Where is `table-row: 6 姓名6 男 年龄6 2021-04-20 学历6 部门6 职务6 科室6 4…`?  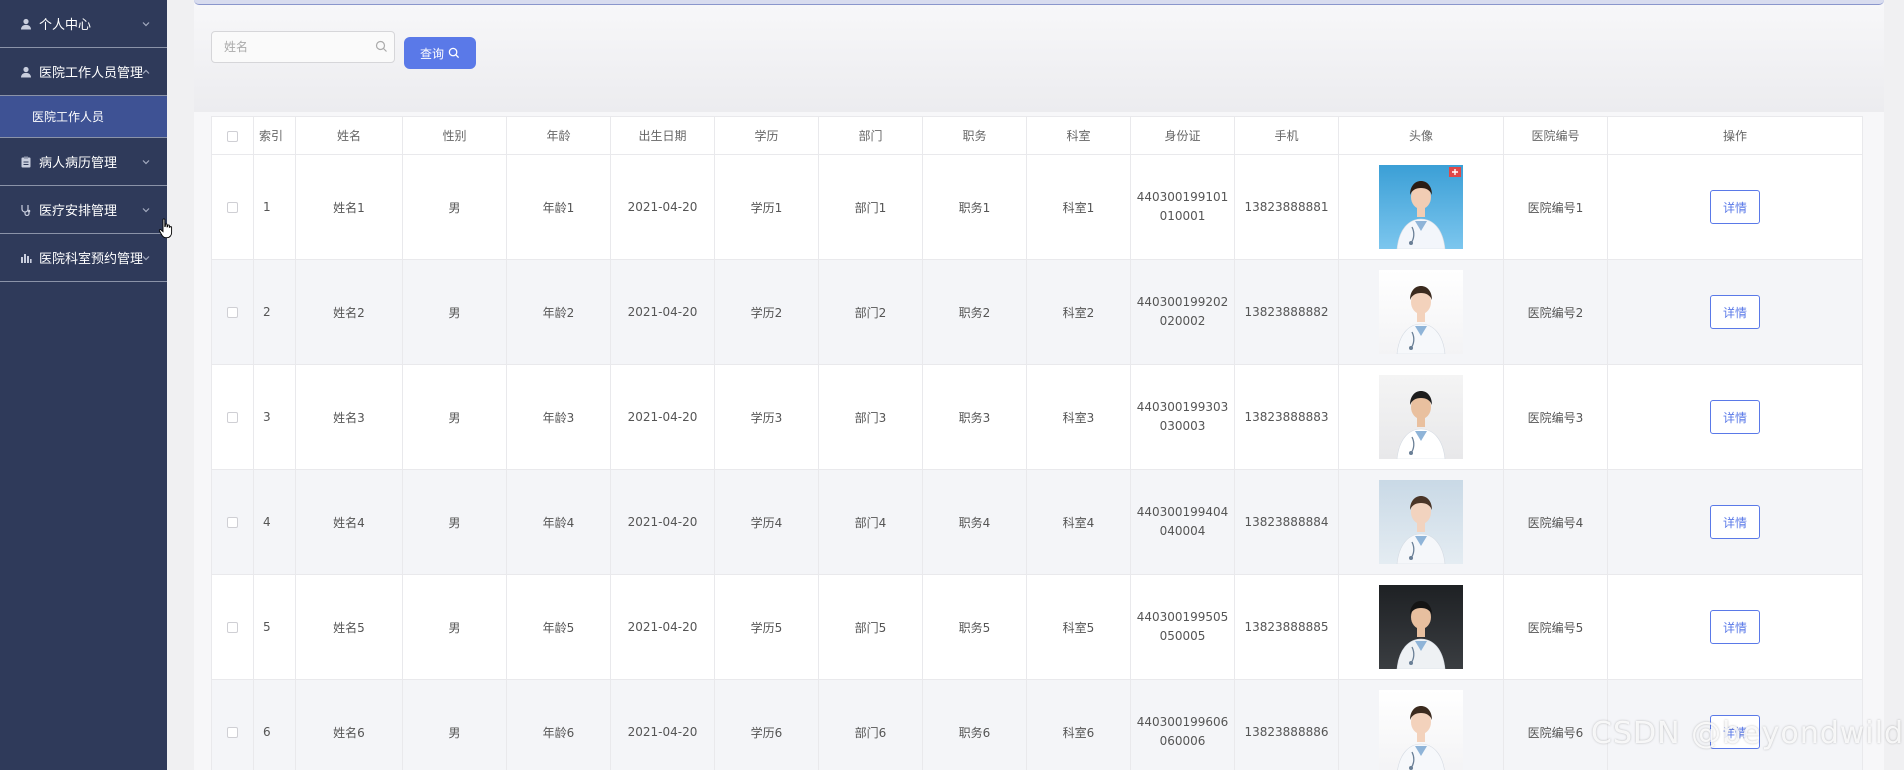 table-row: 6 姓名6 男 年龄6 2021-04-20 学历6 部门6 职务6 科室6 4… is located at coordinates (1037, 724).